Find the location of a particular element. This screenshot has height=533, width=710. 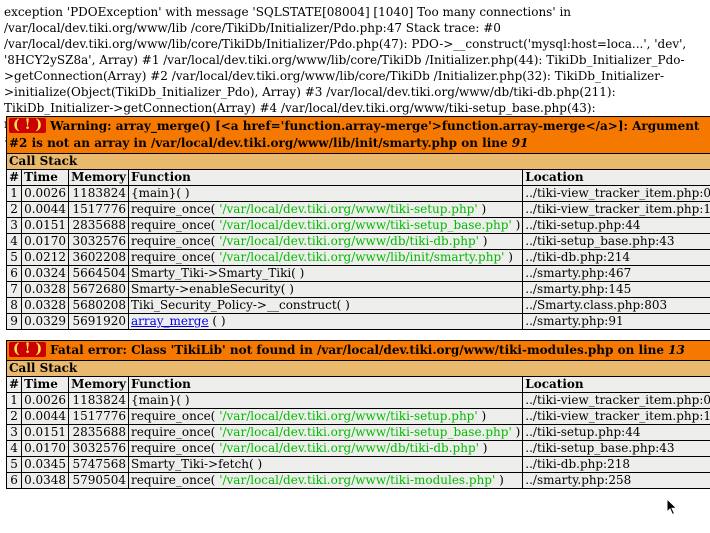

row-function: Smarty_Tiki->Smarty_Tiki( ) is located at coordinates (325, 273).